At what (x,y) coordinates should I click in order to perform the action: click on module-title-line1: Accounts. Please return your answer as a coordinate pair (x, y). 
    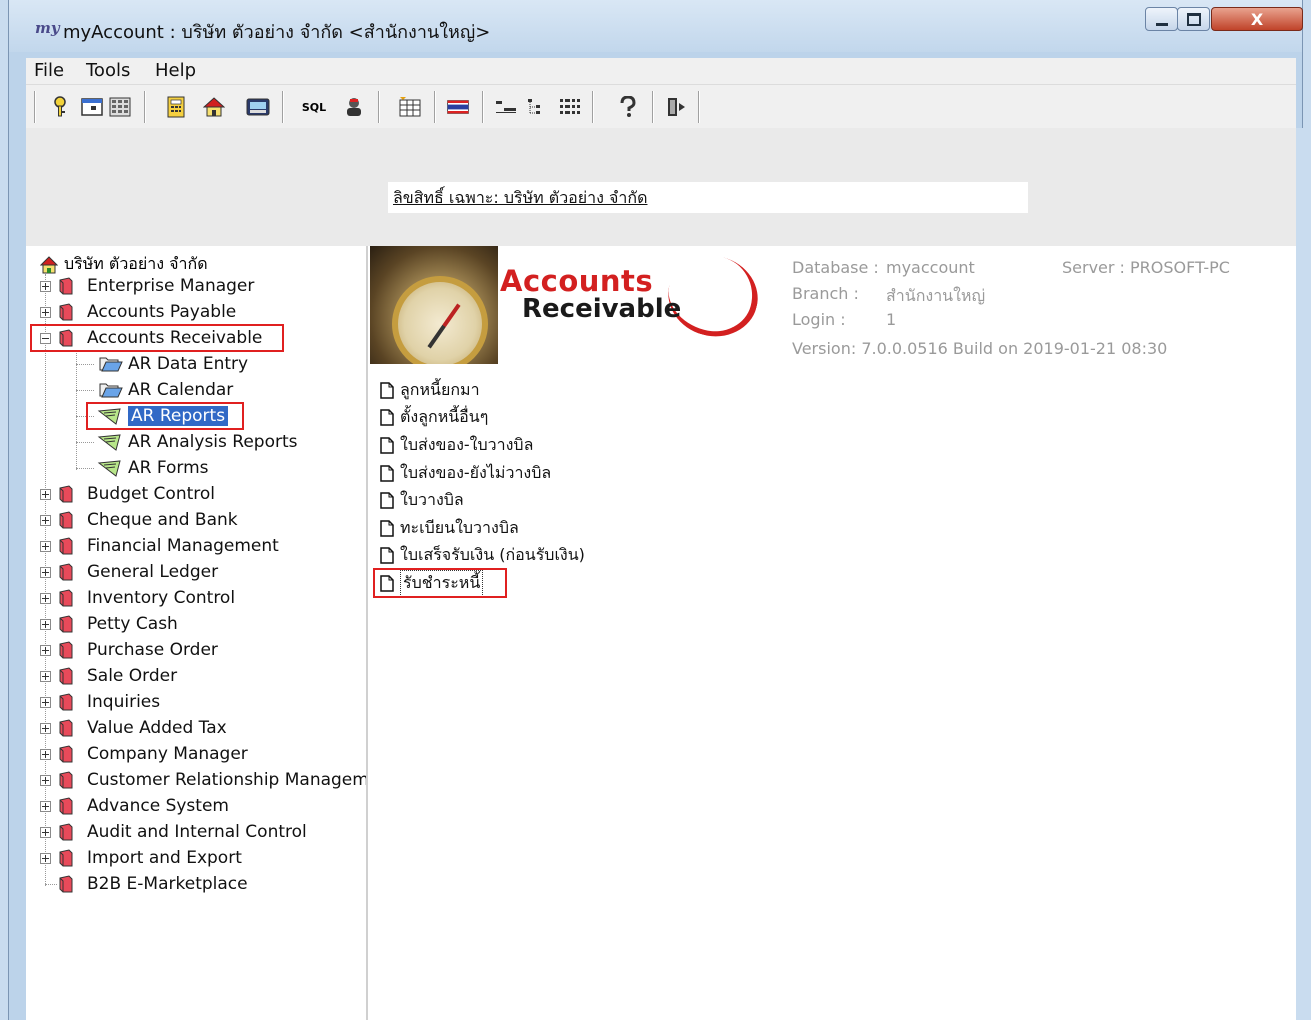
    Looking at the image, I should click on (577, 281).